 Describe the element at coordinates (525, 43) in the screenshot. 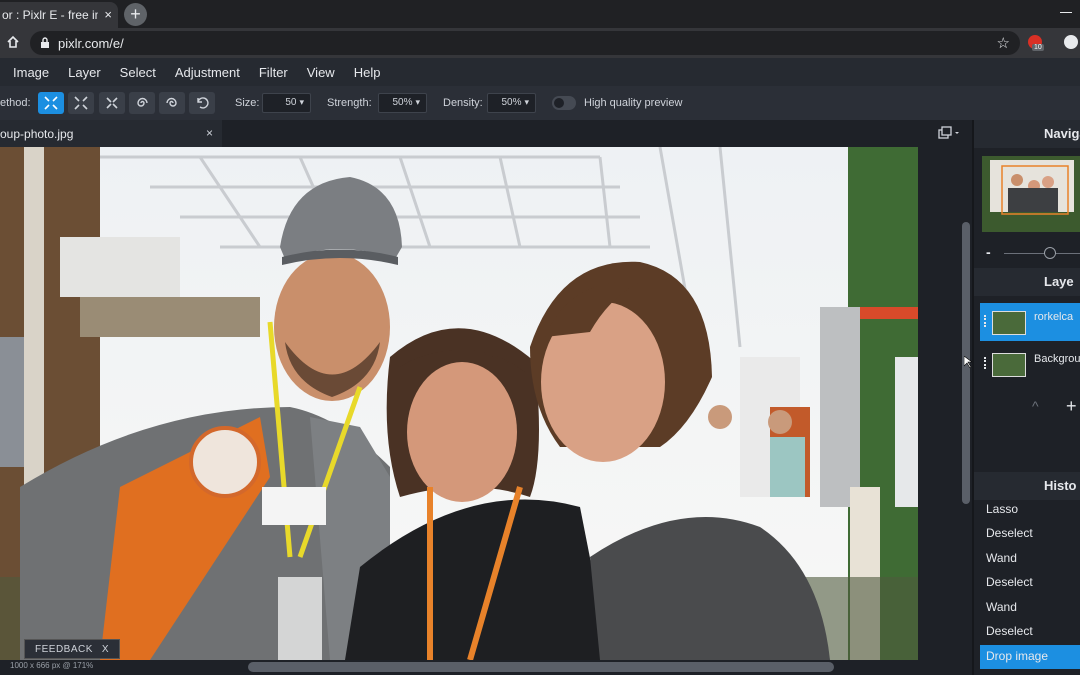

I see `url-input: pixlr.com/e/ ☆` at that location.